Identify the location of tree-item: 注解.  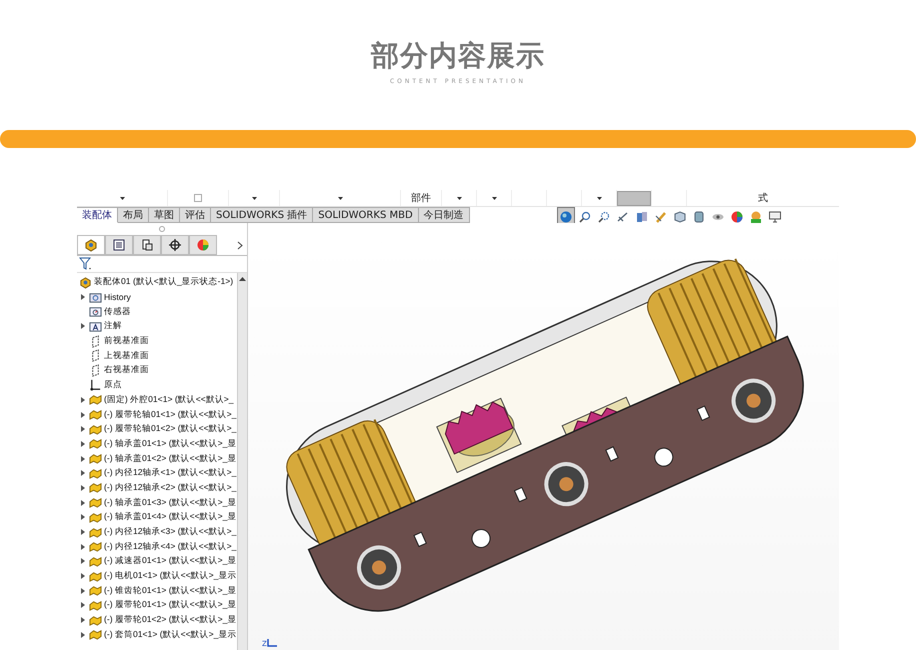
(113, 326).